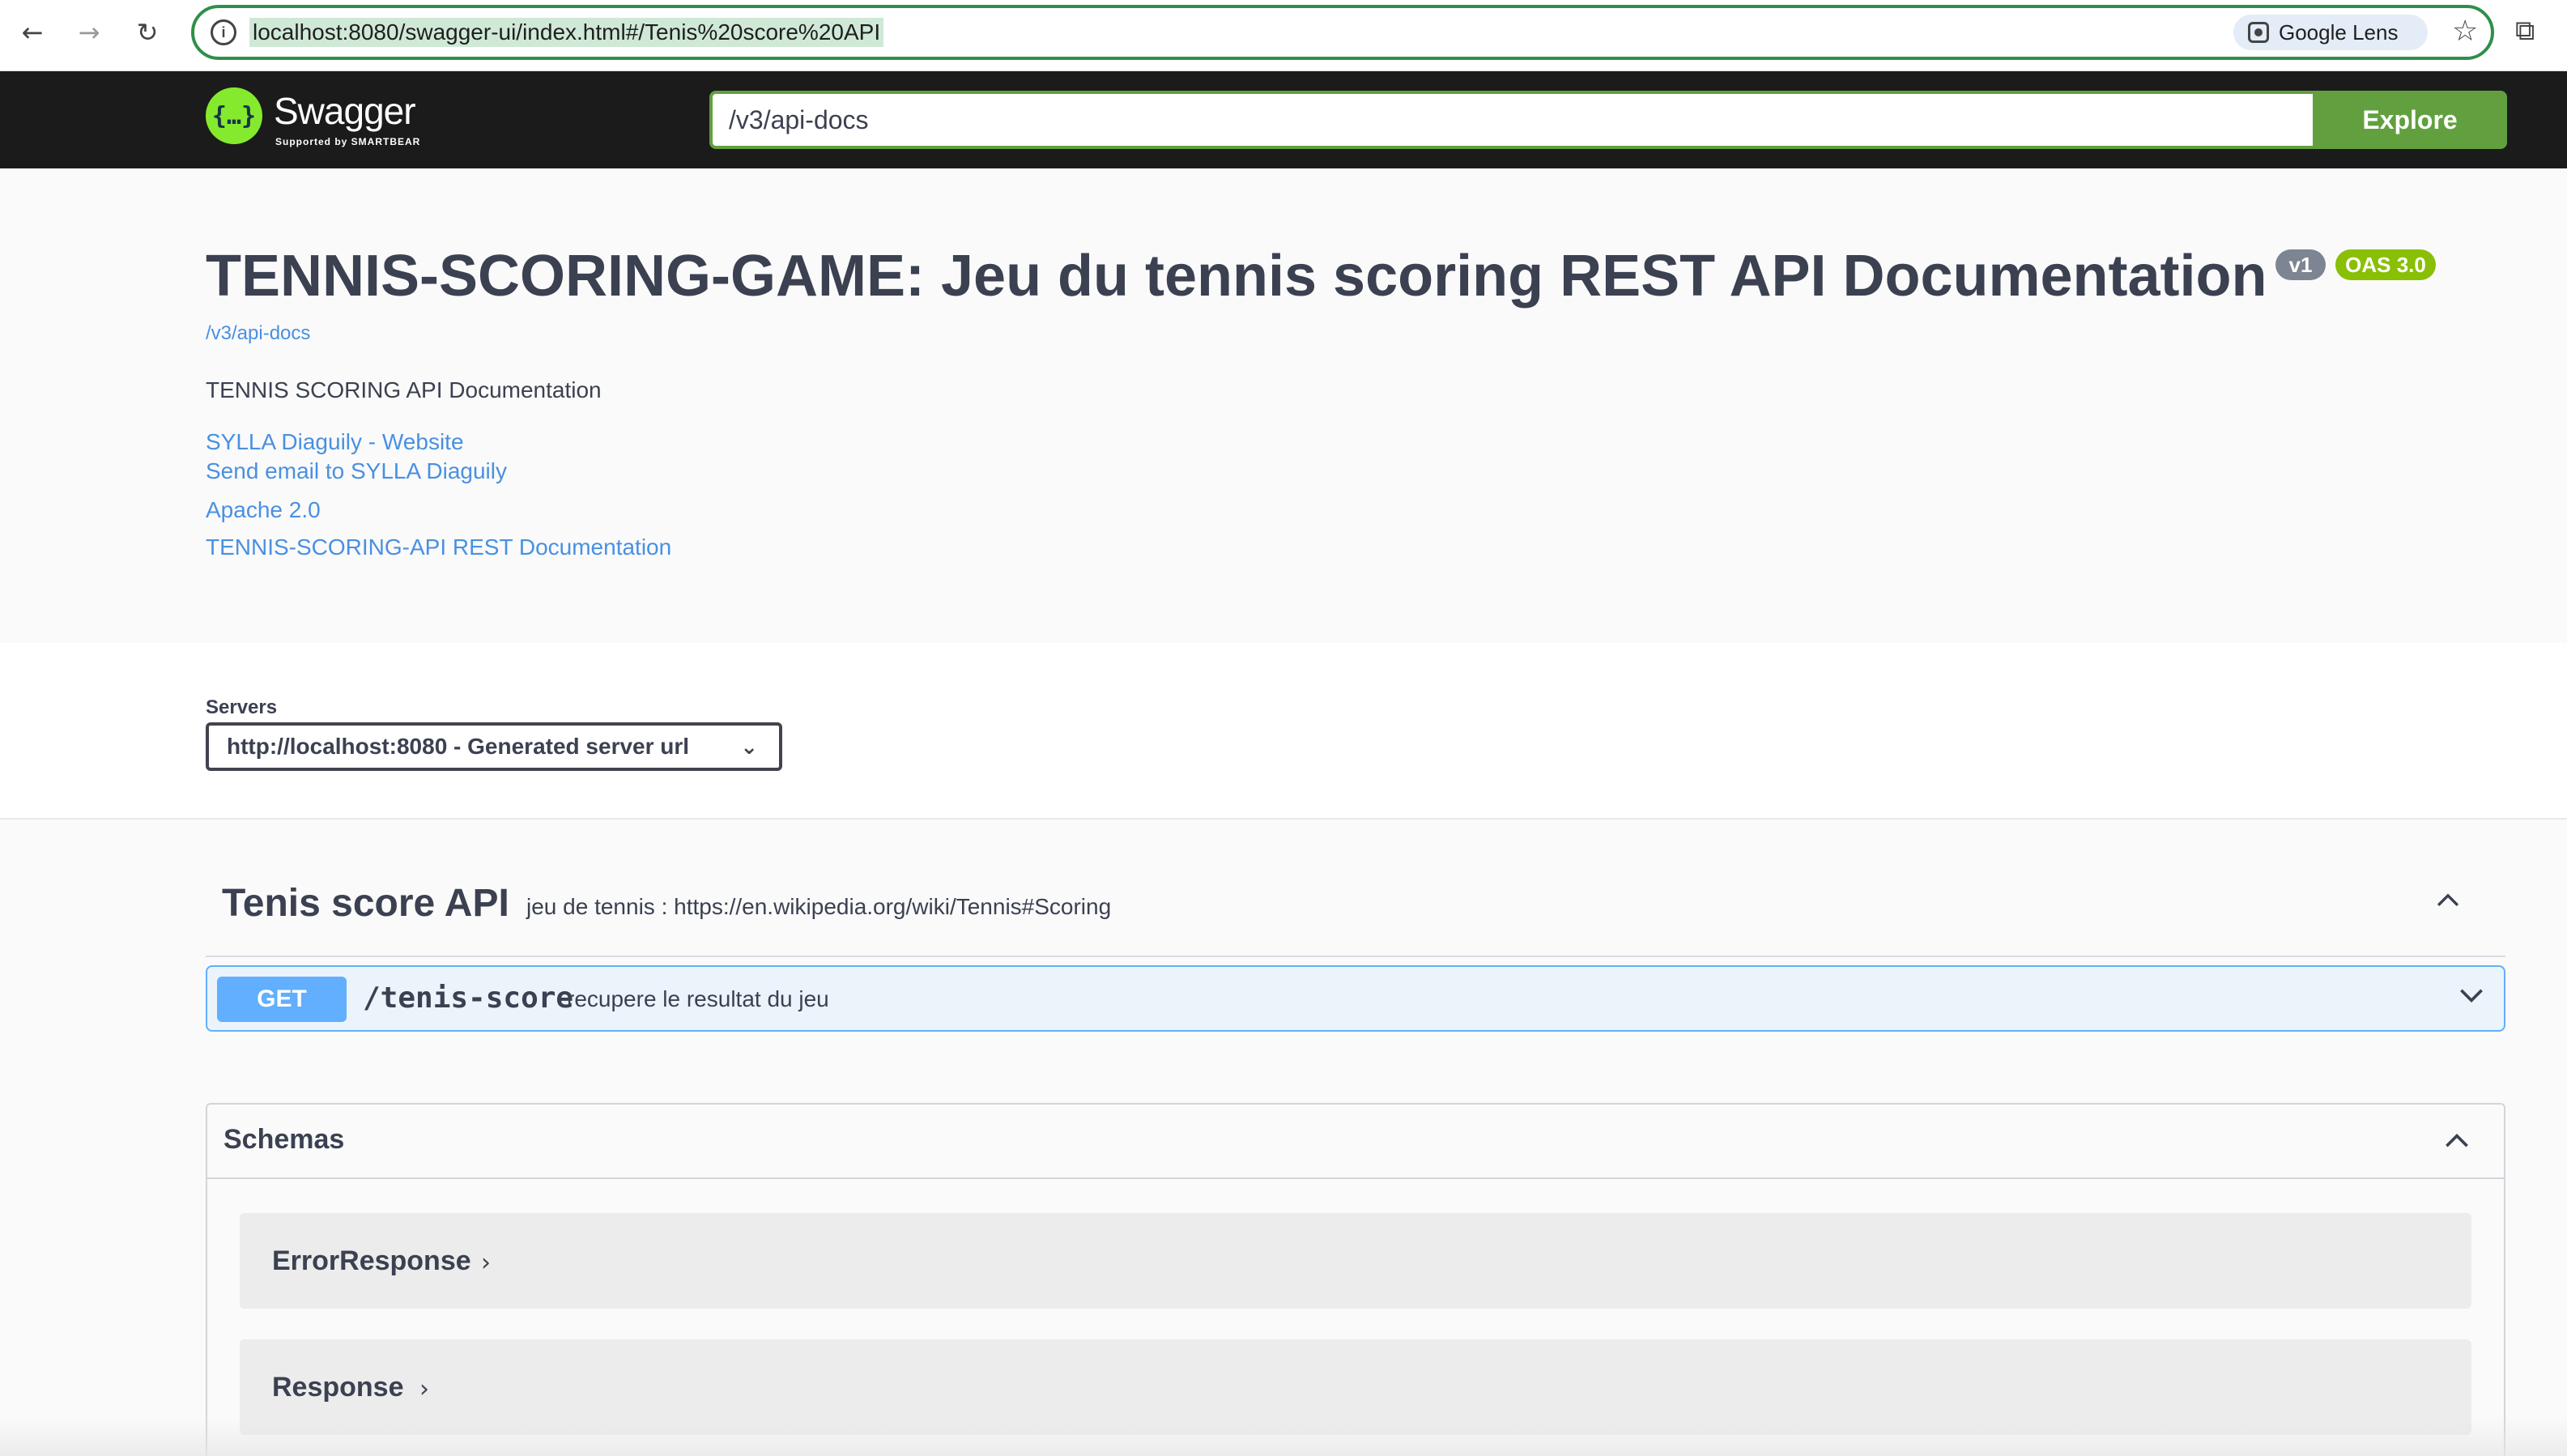 This screenshot has height=1456, width=2567. Describe the element at coordinates (2410, 120) in the screenshot. I see `explore-button: Explore` at that location.